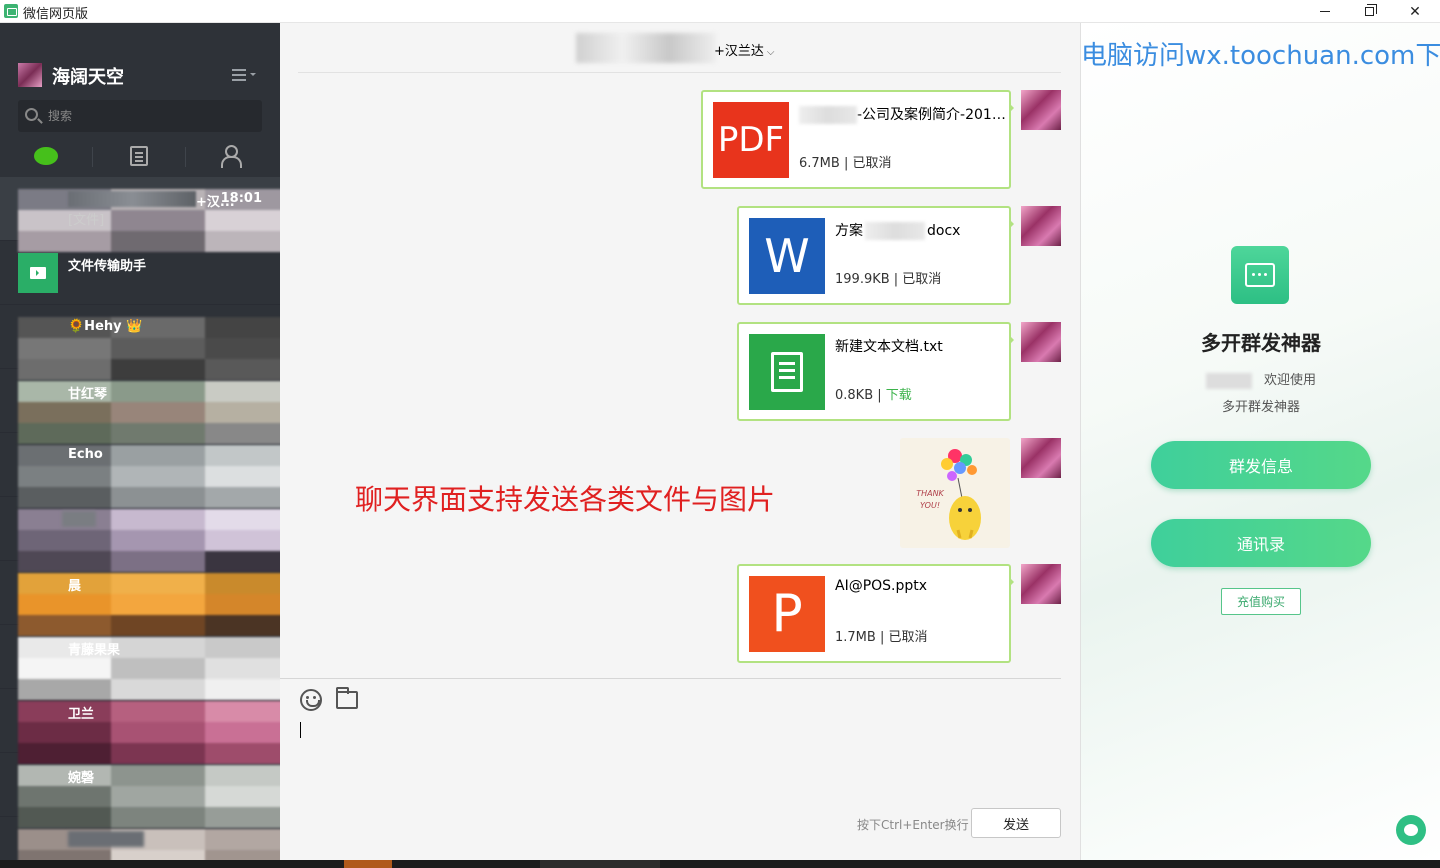  I want to click on folder-icon, so click(347, 698).